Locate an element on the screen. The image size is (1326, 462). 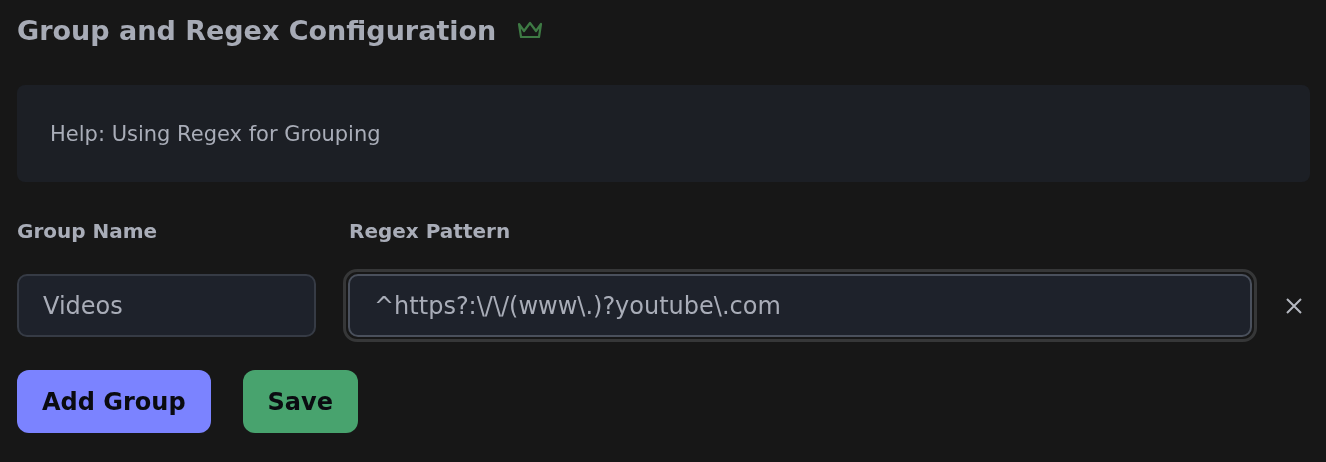
column-label: Regex Pattern is located at coordinates (430, 232).